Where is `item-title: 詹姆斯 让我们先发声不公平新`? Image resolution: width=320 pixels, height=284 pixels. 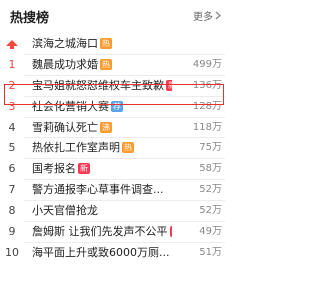
item-title: 詹姆斯 让我们先发声不公平新 is located at coordinates (102, 232).